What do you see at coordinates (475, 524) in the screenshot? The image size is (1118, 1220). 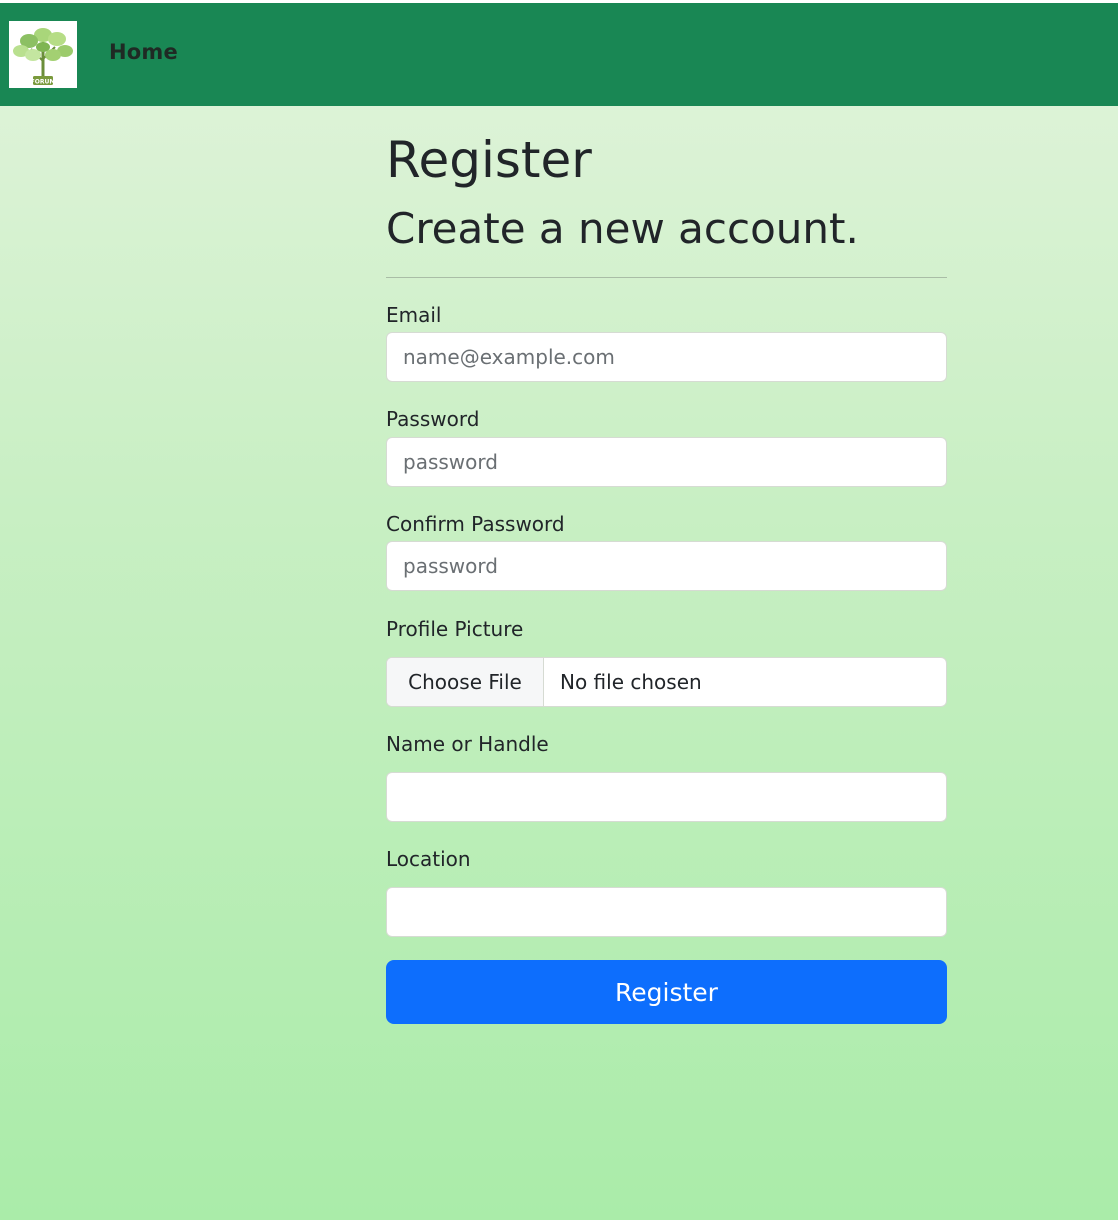 I see `confirm-password-label: Confirm Password` at bounding box center [475, 524].